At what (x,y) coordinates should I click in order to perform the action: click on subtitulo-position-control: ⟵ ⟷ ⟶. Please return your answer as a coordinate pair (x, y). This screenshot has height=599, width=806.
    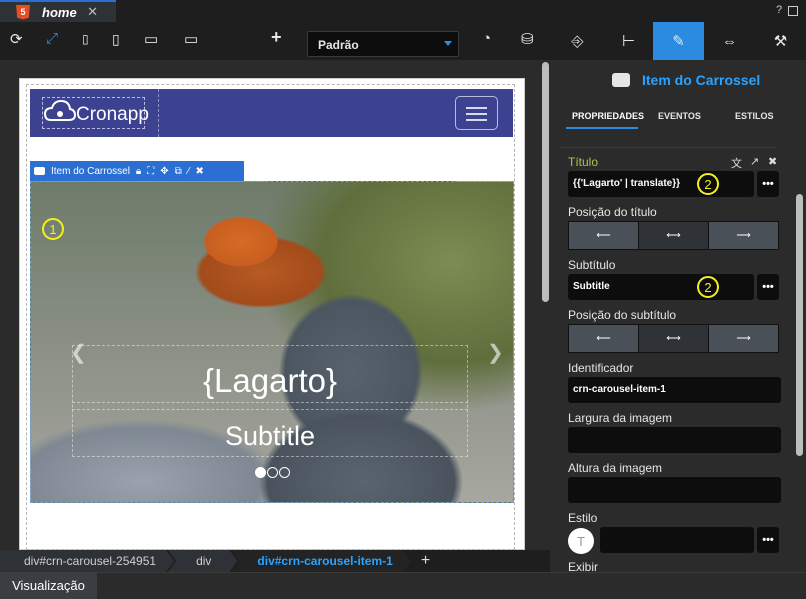
    Looking at the image, I should click on (673, 338).